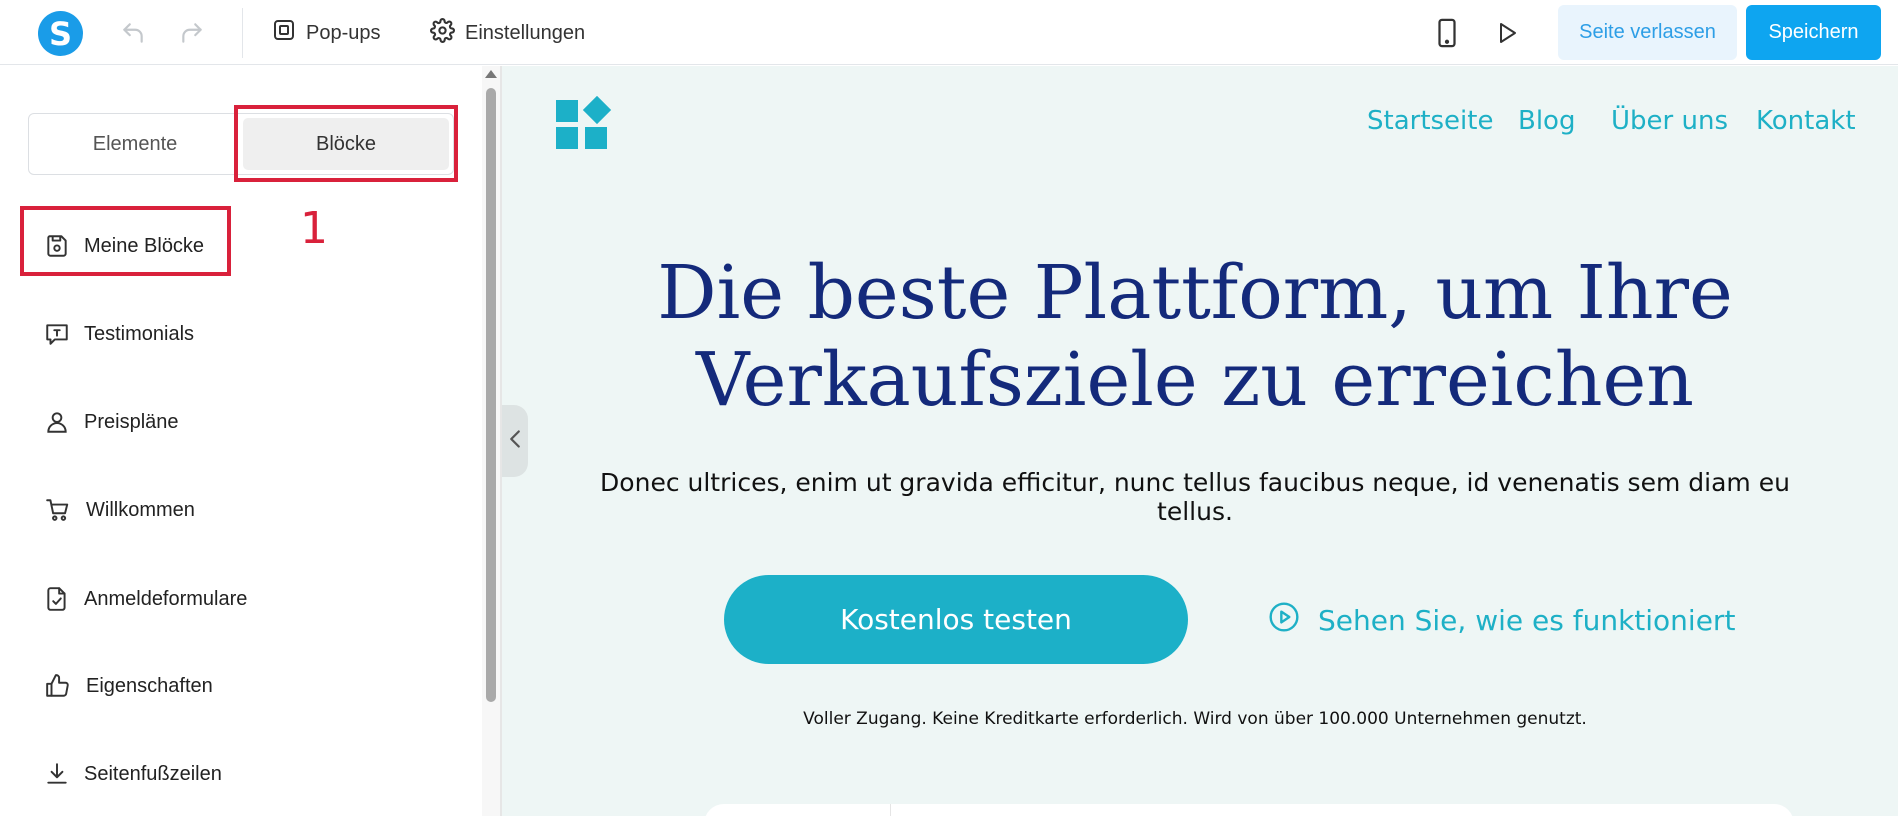 This screenshot has width=1898, height=816. I want to click on cart-icon, so click(58, 510).